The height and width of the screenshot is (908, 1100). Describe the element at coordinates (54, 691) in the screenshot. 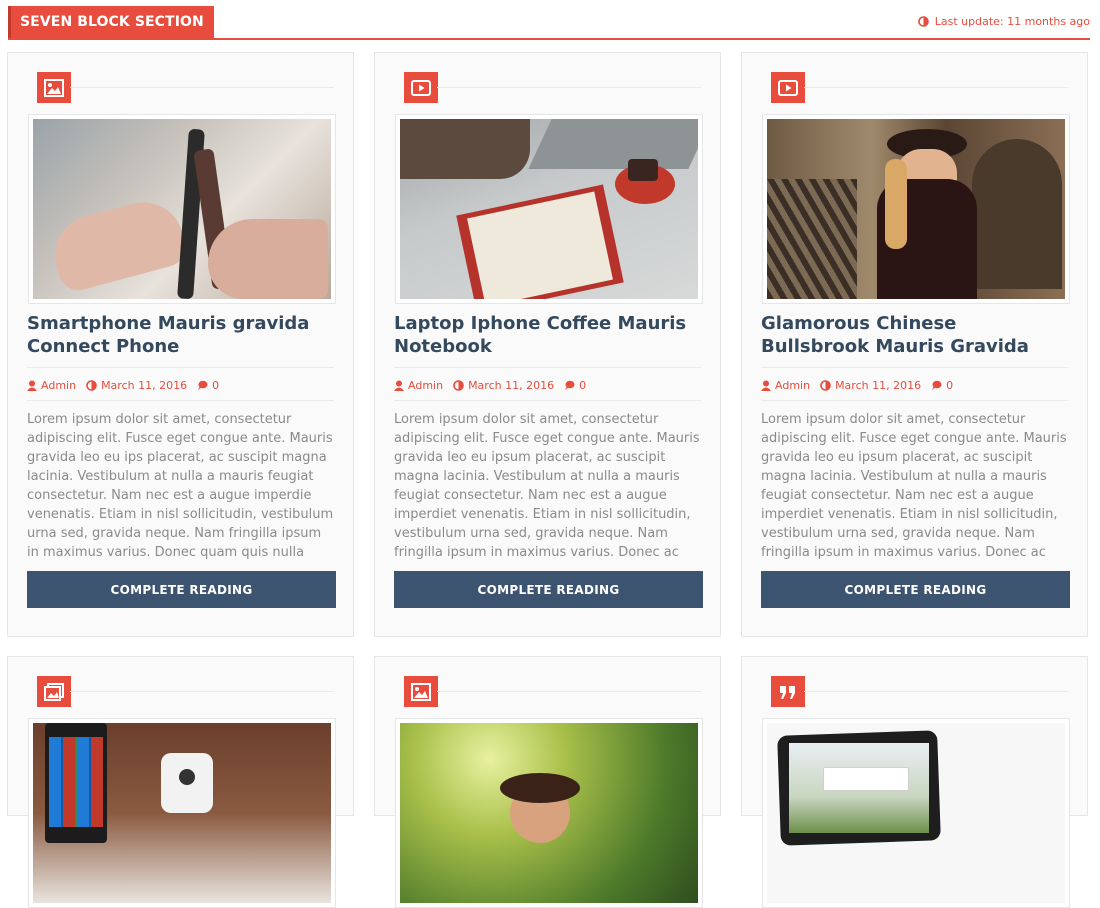

I see `gallery-icon` at that location.